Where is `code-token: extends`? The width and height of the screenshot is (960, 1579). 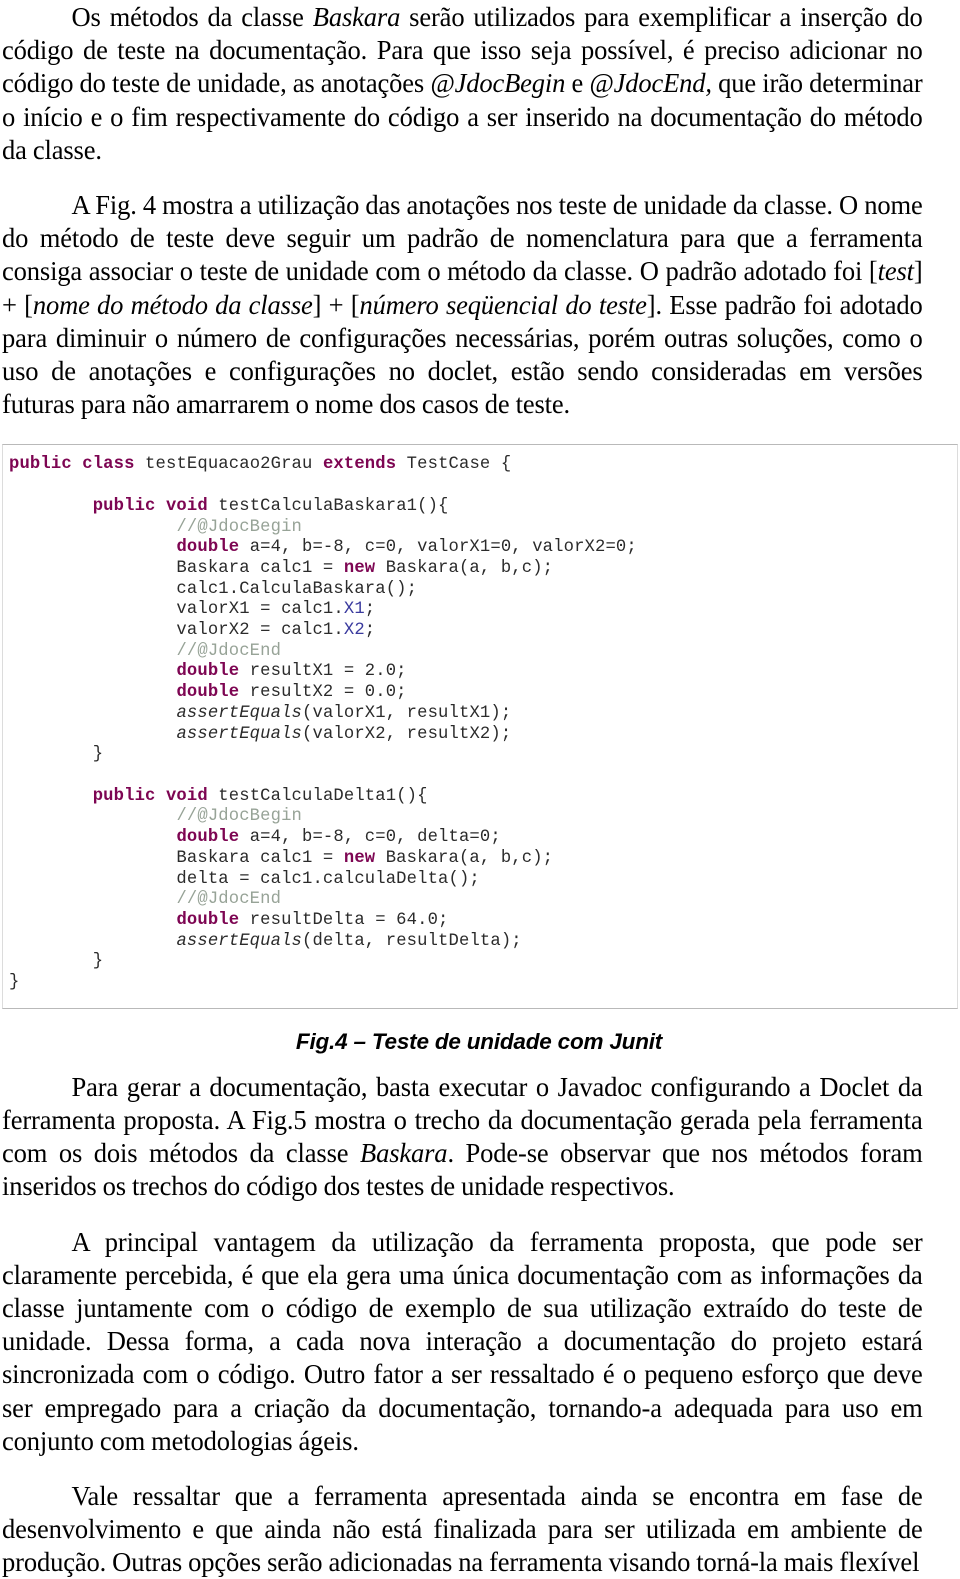
code-token: extends is located at coordinates (364, 465).